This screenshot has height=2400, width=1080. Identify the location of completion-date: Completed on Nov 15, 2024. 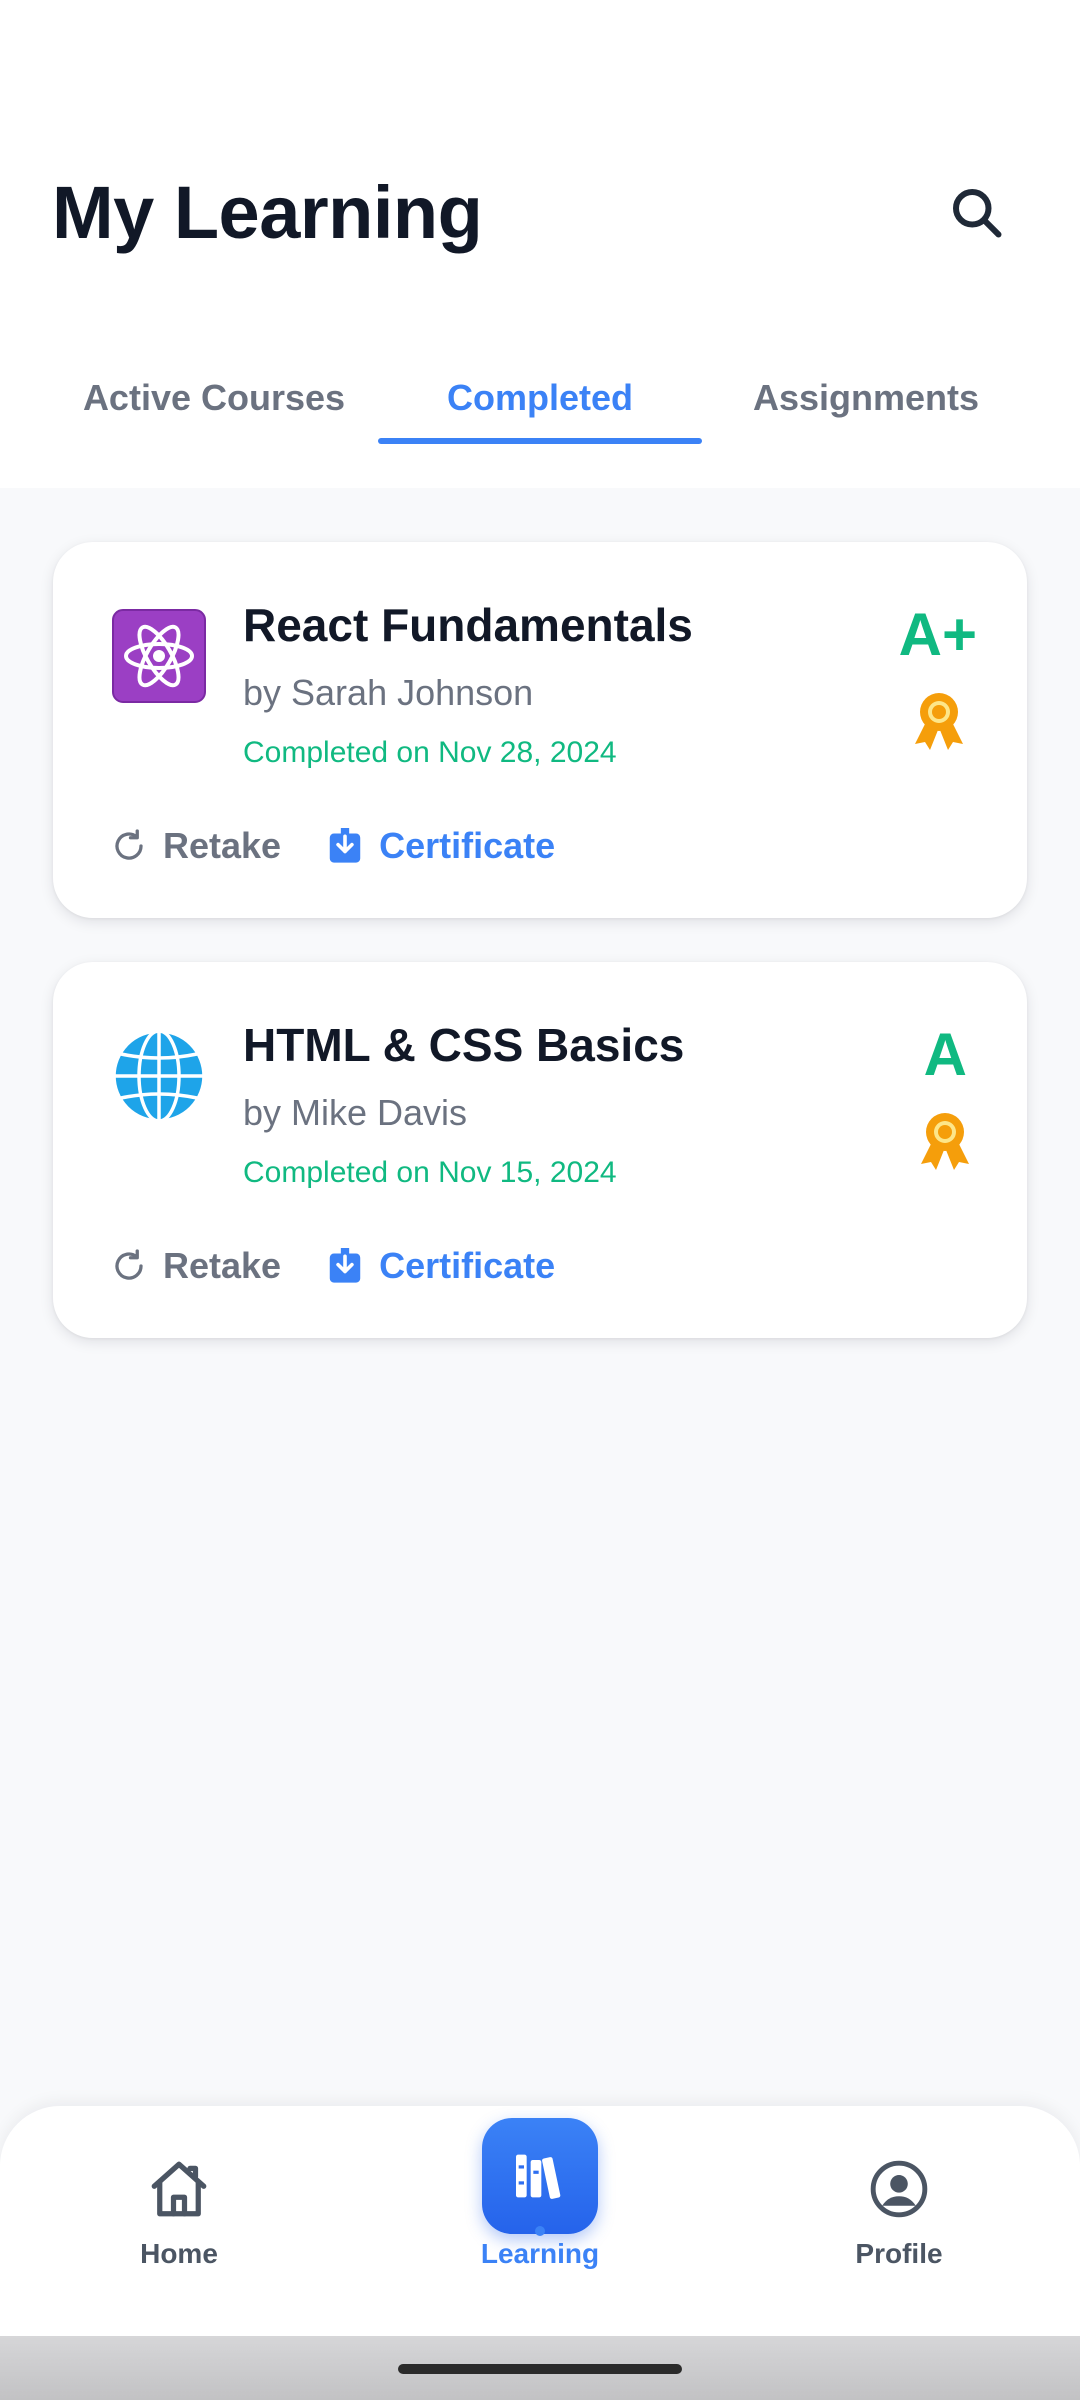
(430, 1172).